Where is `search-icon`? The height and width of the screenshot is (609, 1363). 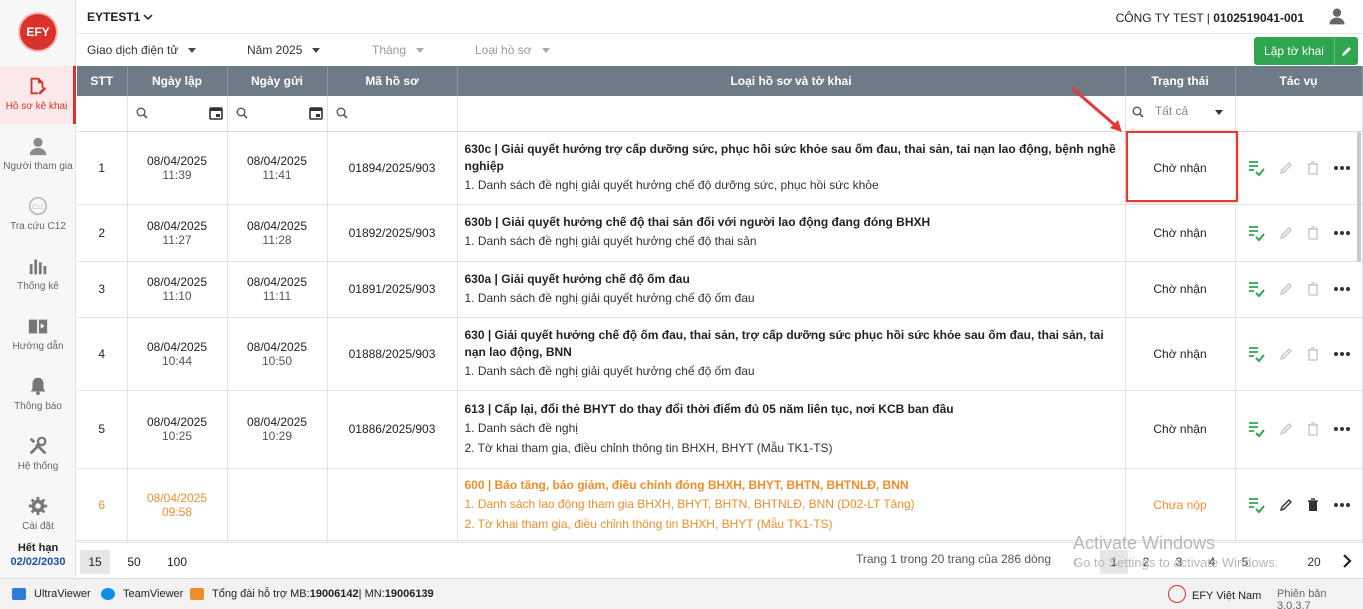
search-icon is located at coordinates (142, 113).